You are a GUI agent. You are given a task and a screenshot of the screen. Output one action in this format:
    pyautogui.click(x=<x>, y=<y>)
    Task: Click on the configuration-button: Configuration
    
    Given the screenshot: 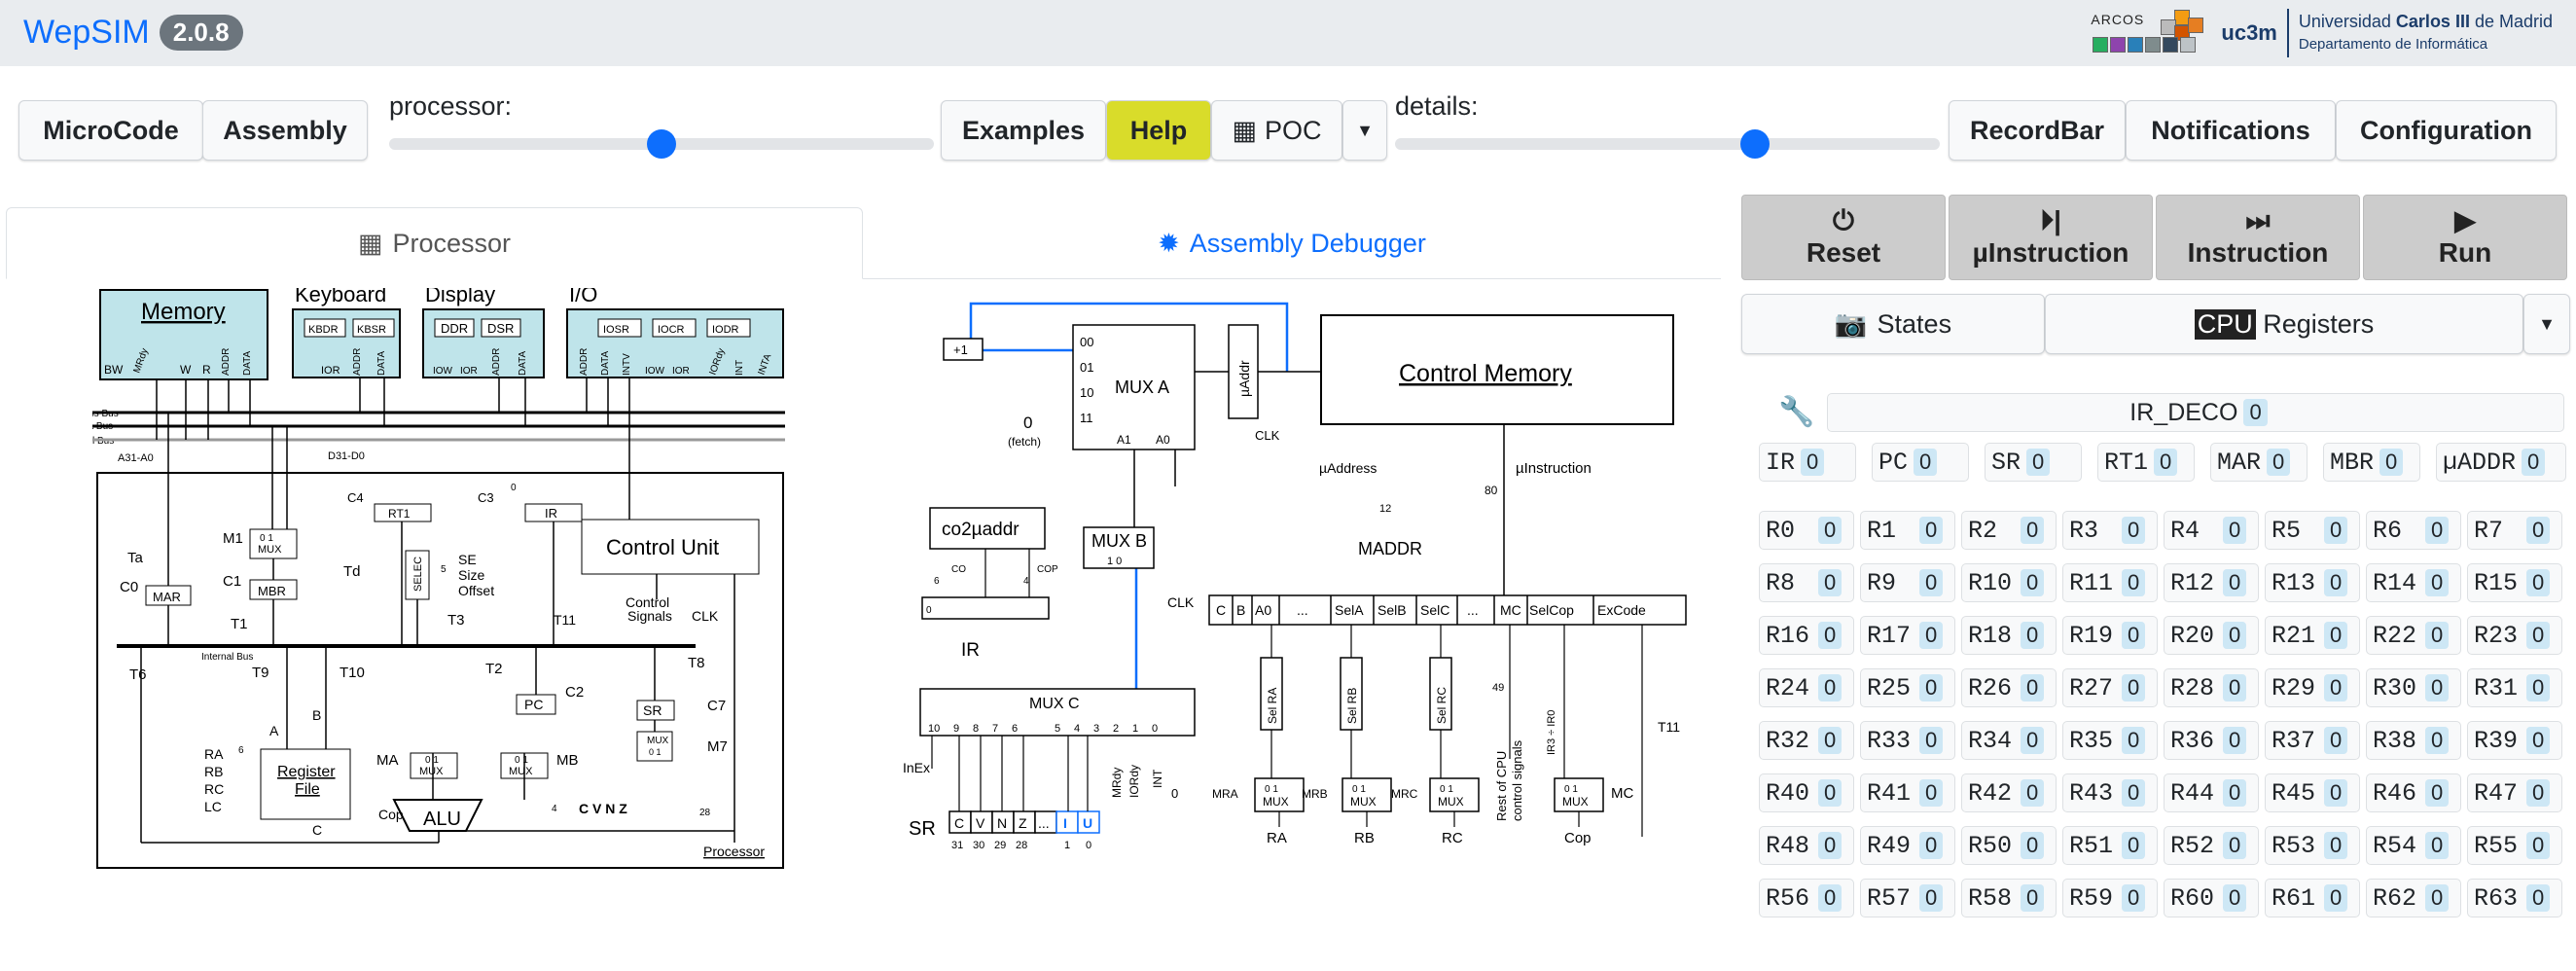 What is the action you would take?
    pyautogui.click(x=2446, y=130)
    